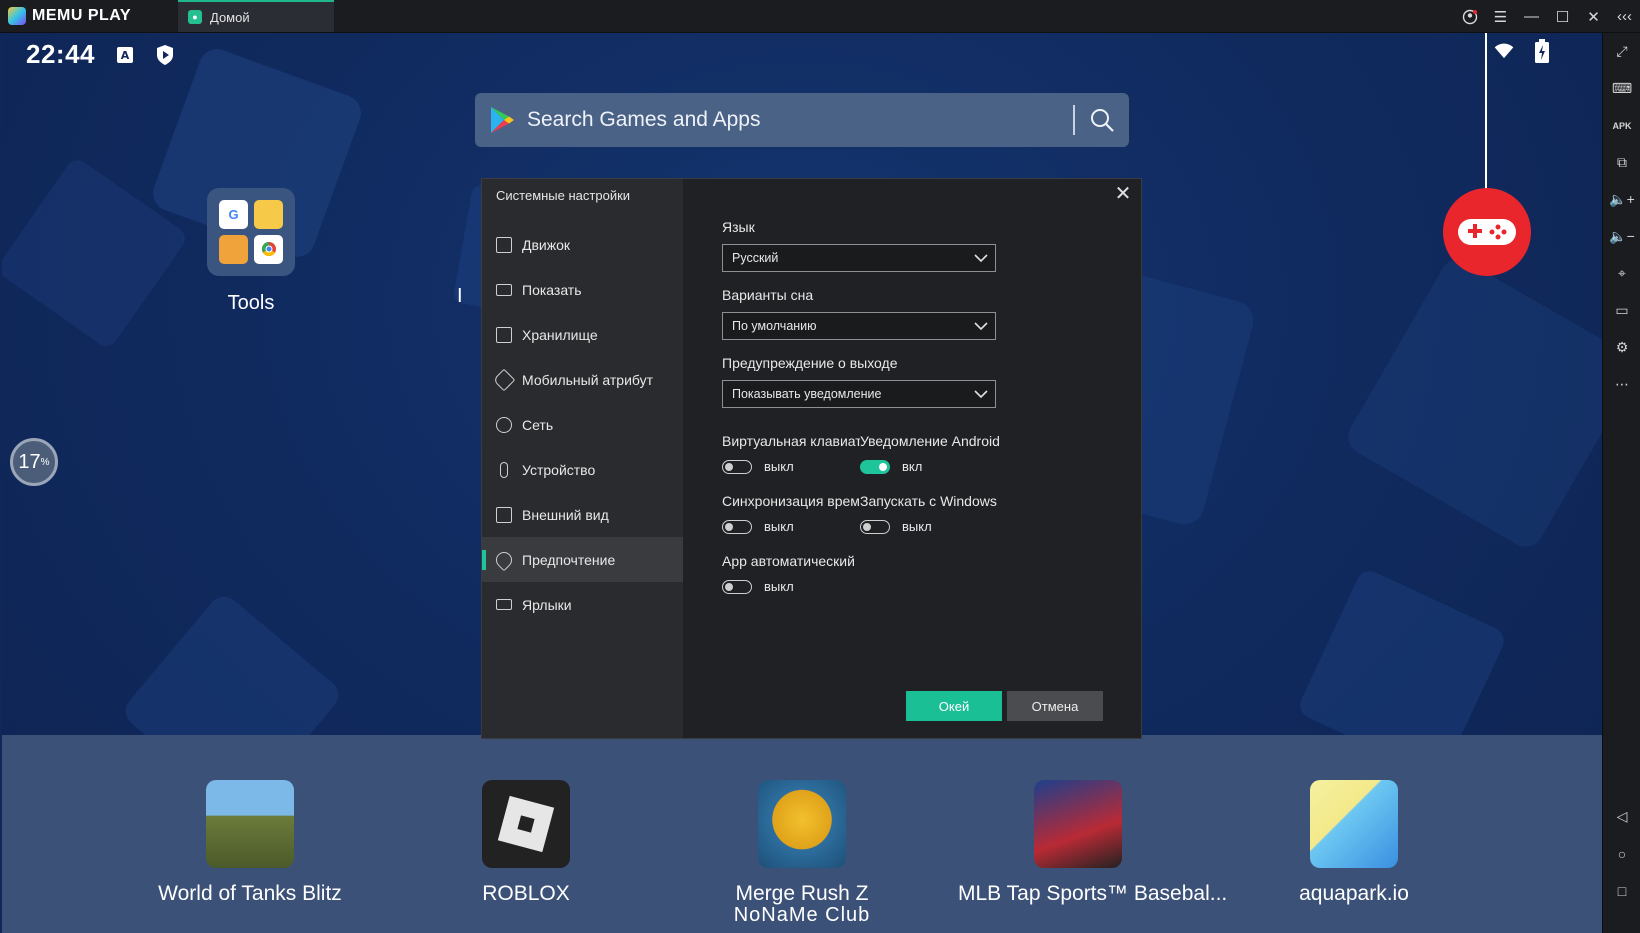 The image size is (1640, 933). Describe the element at coordinates (1621, 236) in the screenshot. I see `volume-down-icon: 🔈−` at that location.